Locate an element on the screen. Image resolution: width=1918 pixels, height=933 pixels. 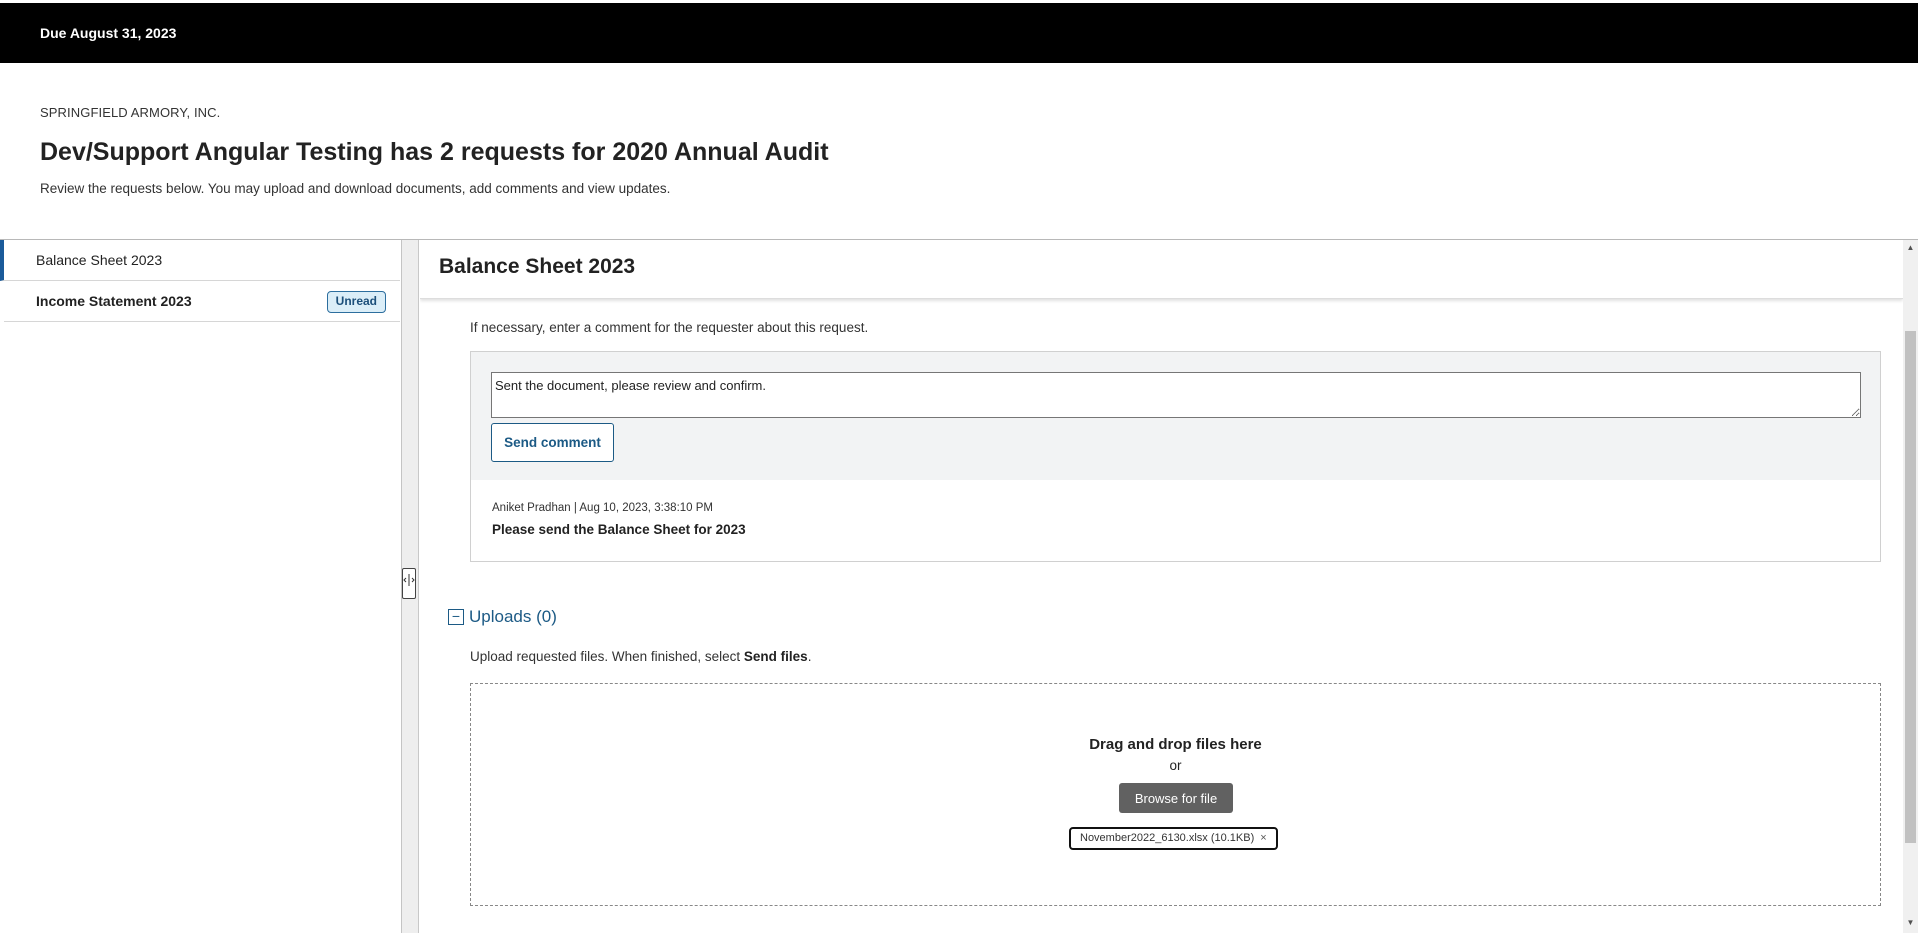
detail-header: Balance Sheet 2023 is located at coordinates (1161, 269).